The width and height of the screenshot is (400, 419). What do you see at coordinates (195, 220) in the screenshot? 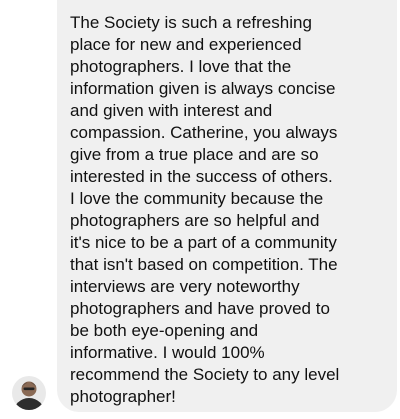
I see `message-line: photographers are so helpful and` at bounding box center [195, 220].